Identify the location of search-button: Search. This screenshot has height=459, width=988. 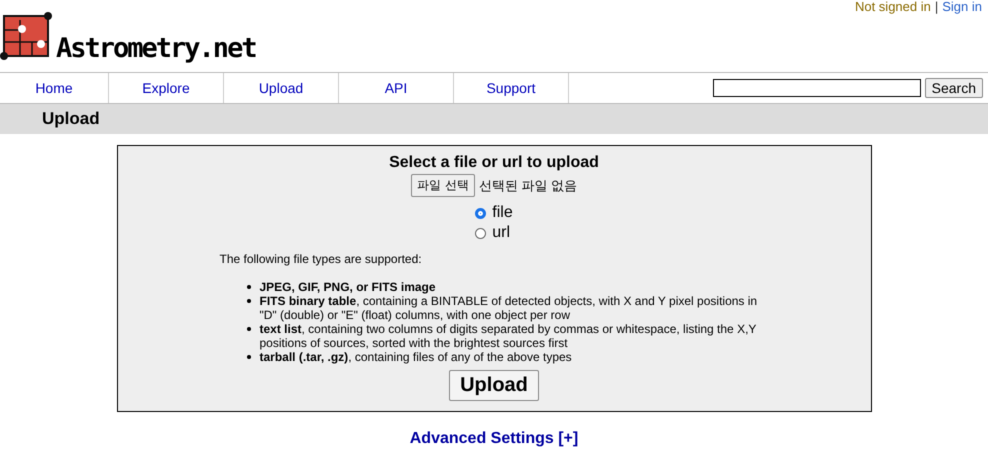
(953, 88).